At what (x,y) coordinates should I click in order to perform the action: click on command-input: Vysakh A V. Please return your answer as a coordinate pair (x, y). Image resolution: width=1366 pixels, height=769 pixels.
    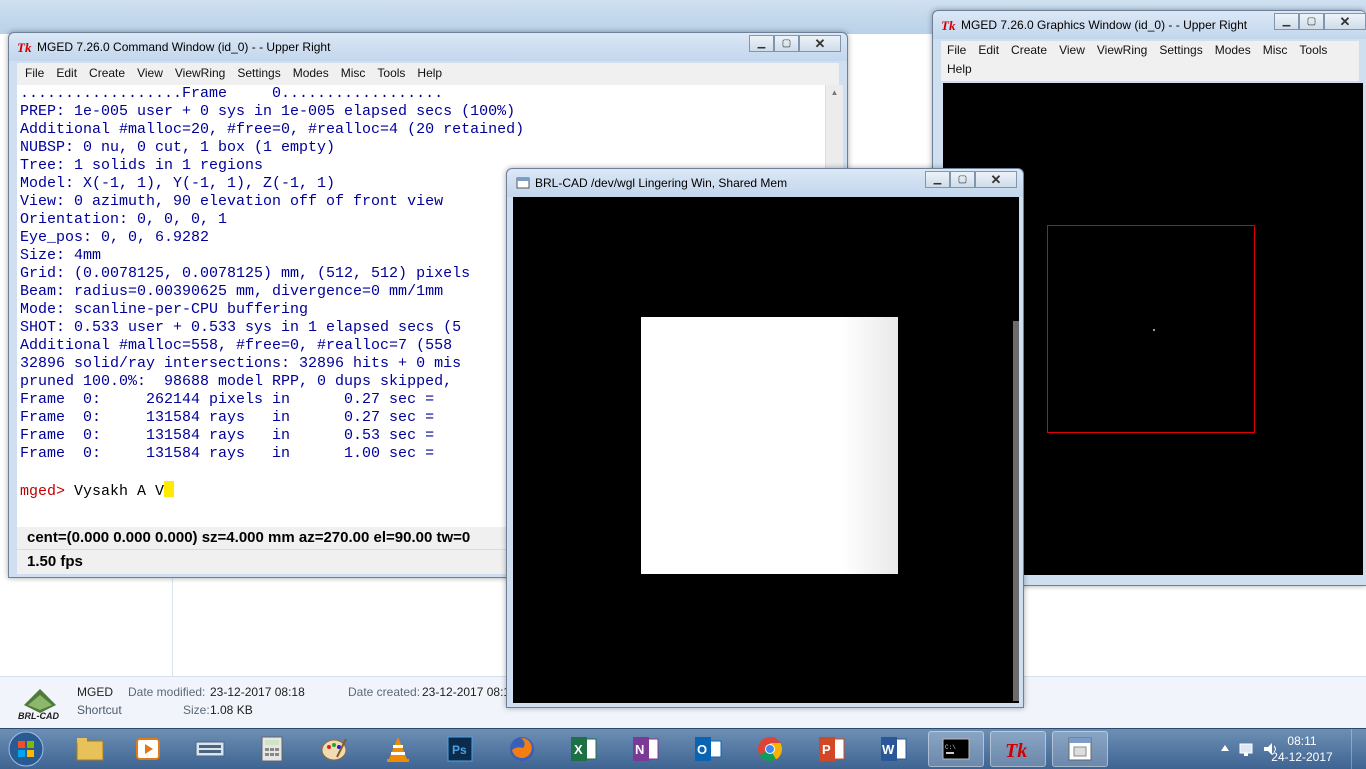
    Looking at the image, I should click on (119, 491).